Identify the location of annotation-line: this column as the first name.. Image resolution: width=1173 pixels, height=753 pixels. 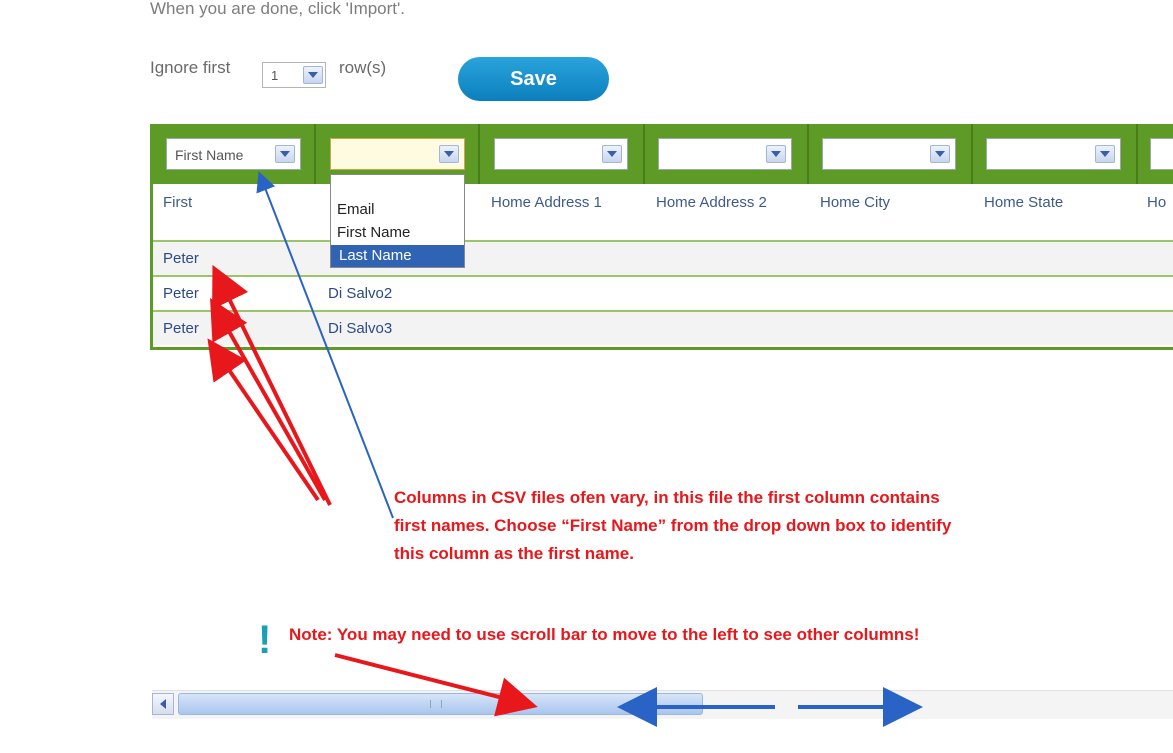
(514, 553).